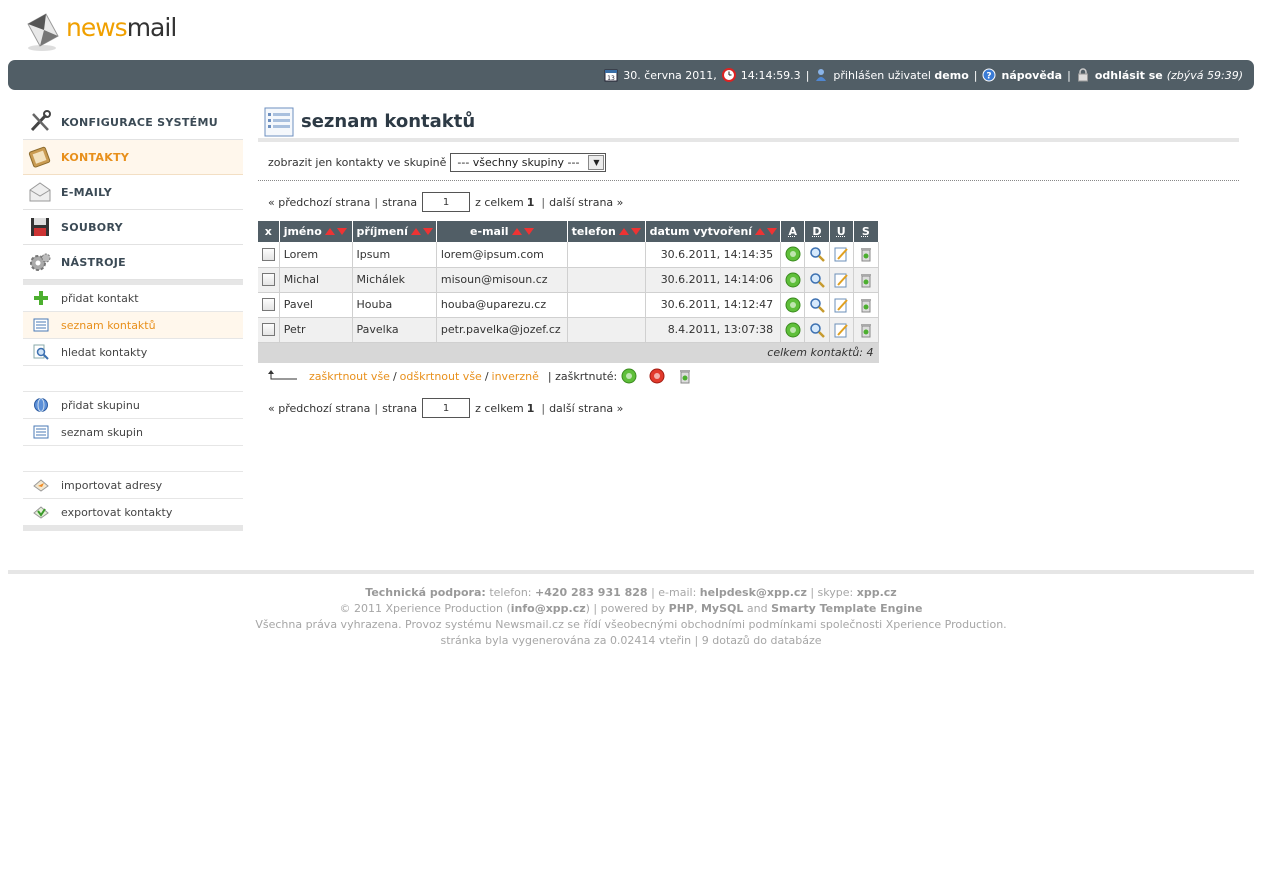  I want to click on col-prijmeni: příjmení, so click(394, 231).